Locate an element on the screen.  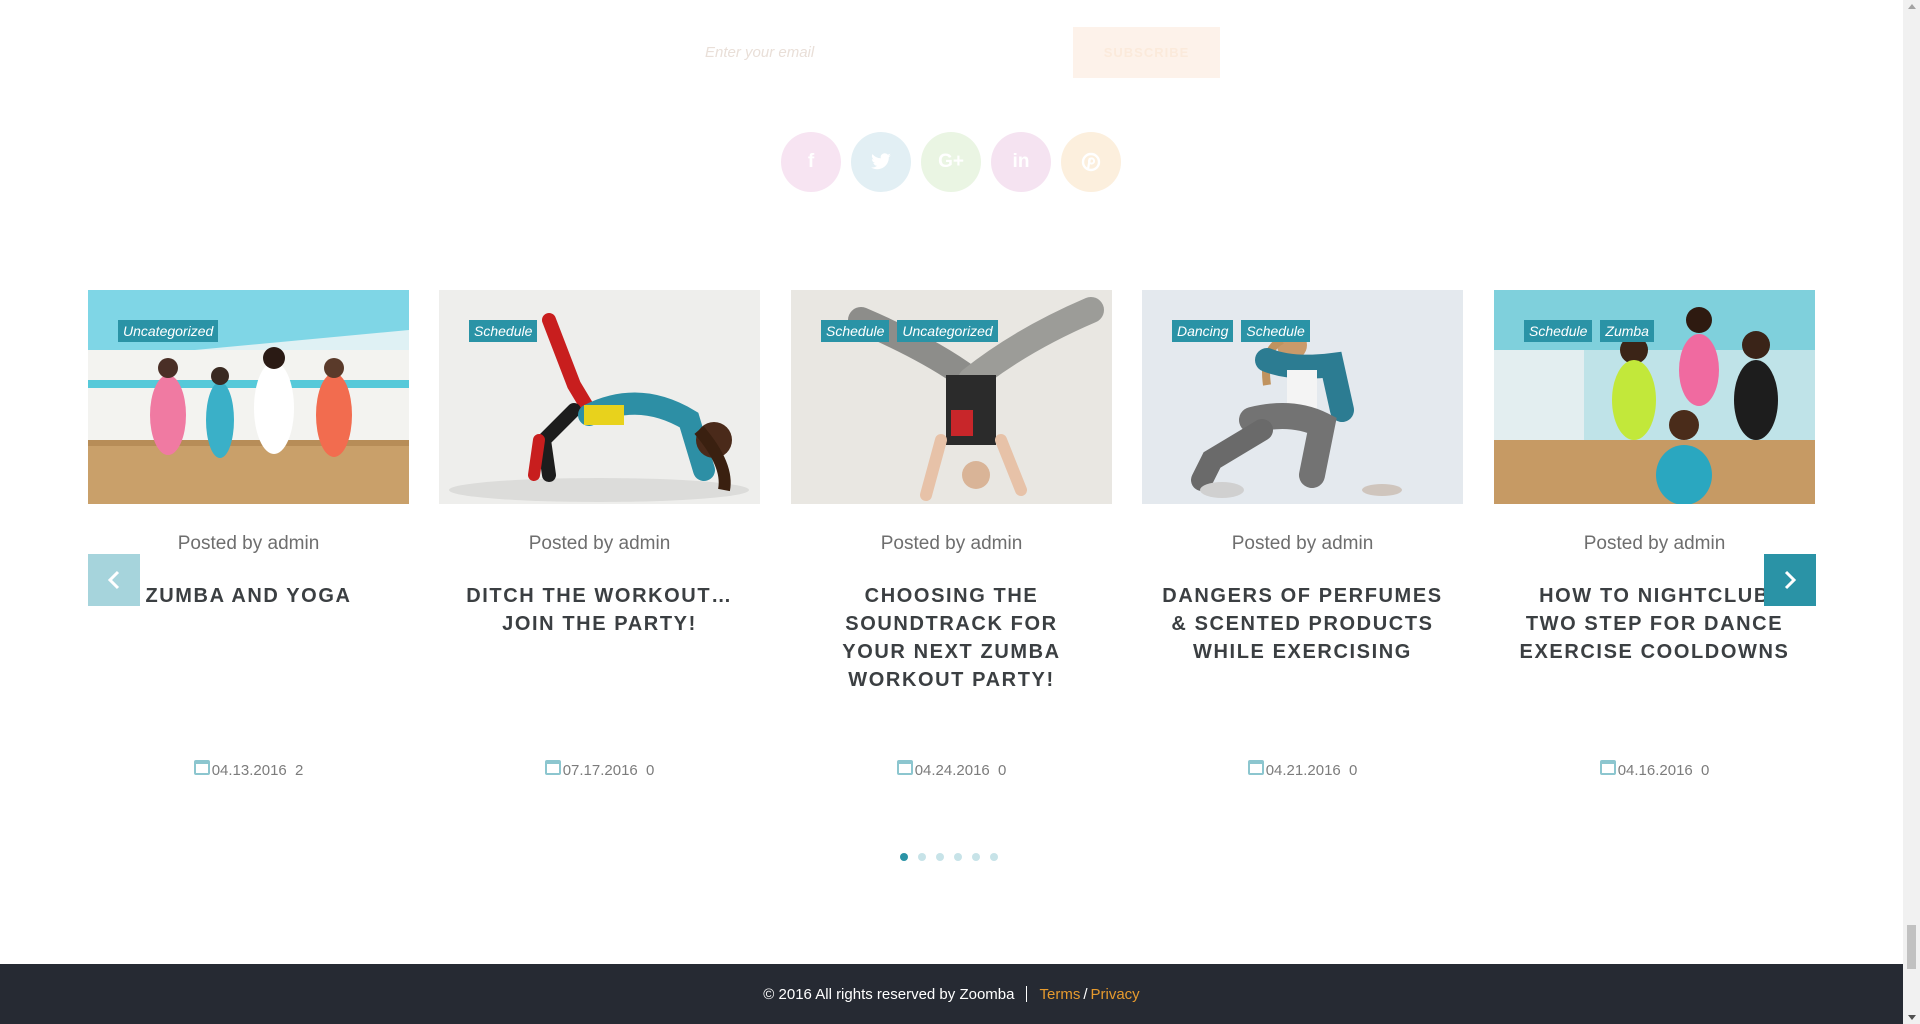
footer-divider is located at coordinates (1027, 994).